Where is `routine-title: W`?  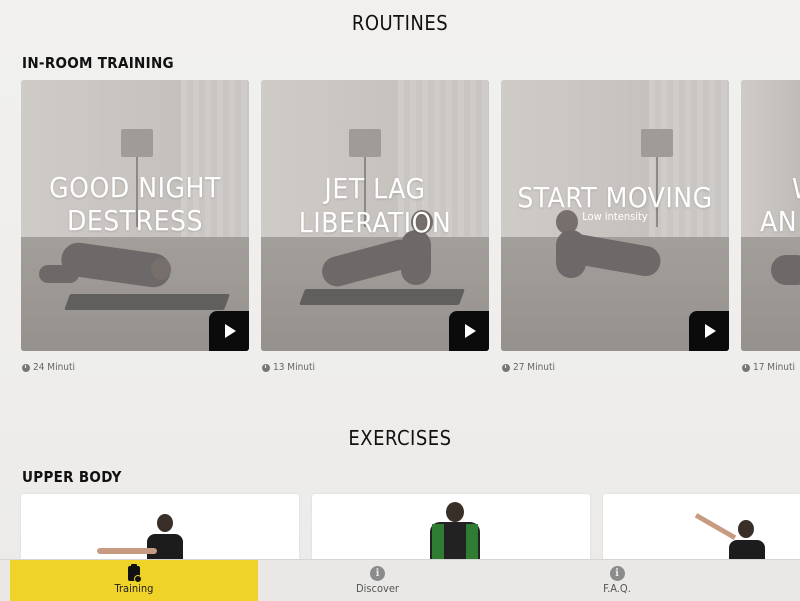 routine-title: W is located at coordinates (796, 188).